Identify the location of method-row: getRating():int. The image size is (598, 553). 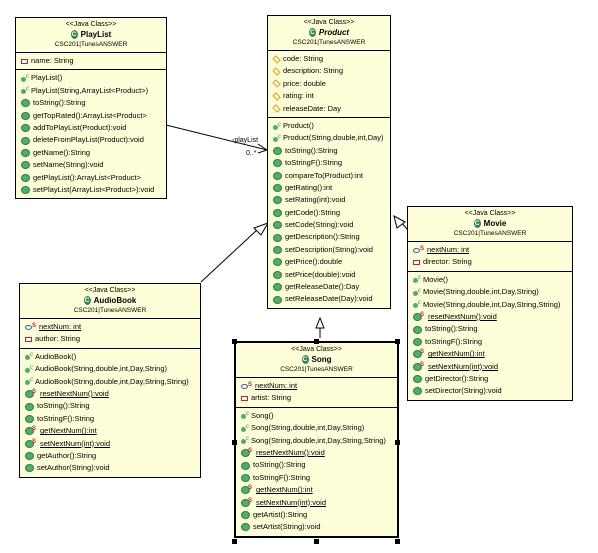
(329, 188).